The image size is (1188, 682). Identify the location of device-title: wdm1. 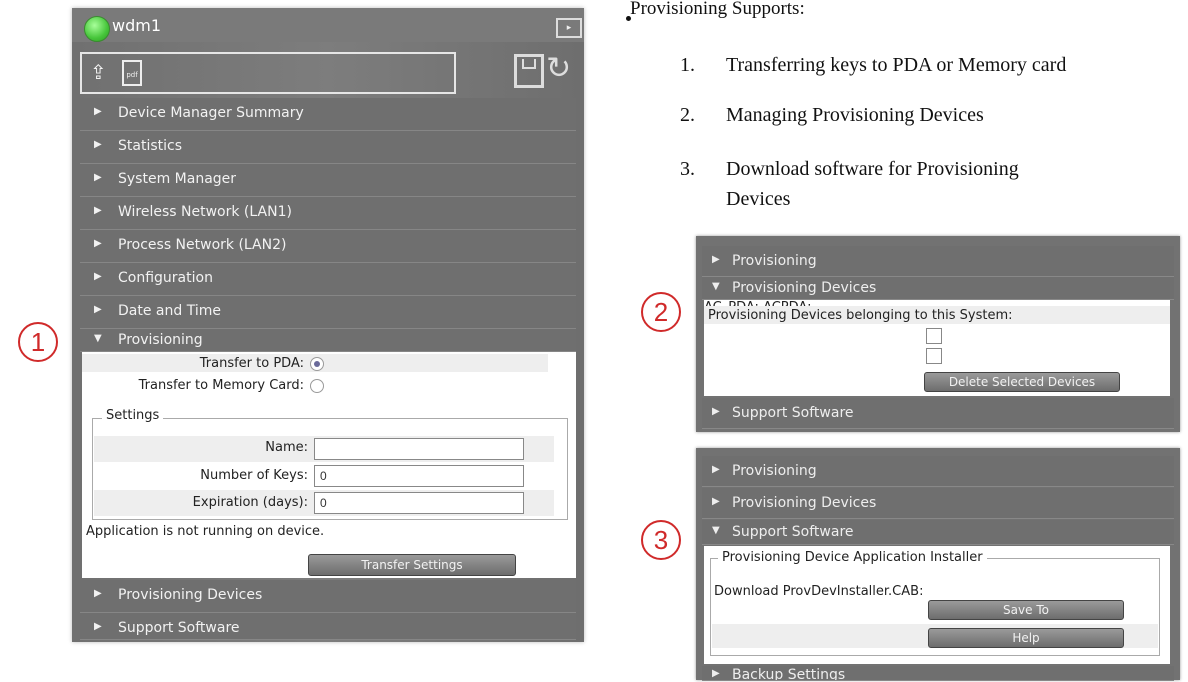
(137, 25).